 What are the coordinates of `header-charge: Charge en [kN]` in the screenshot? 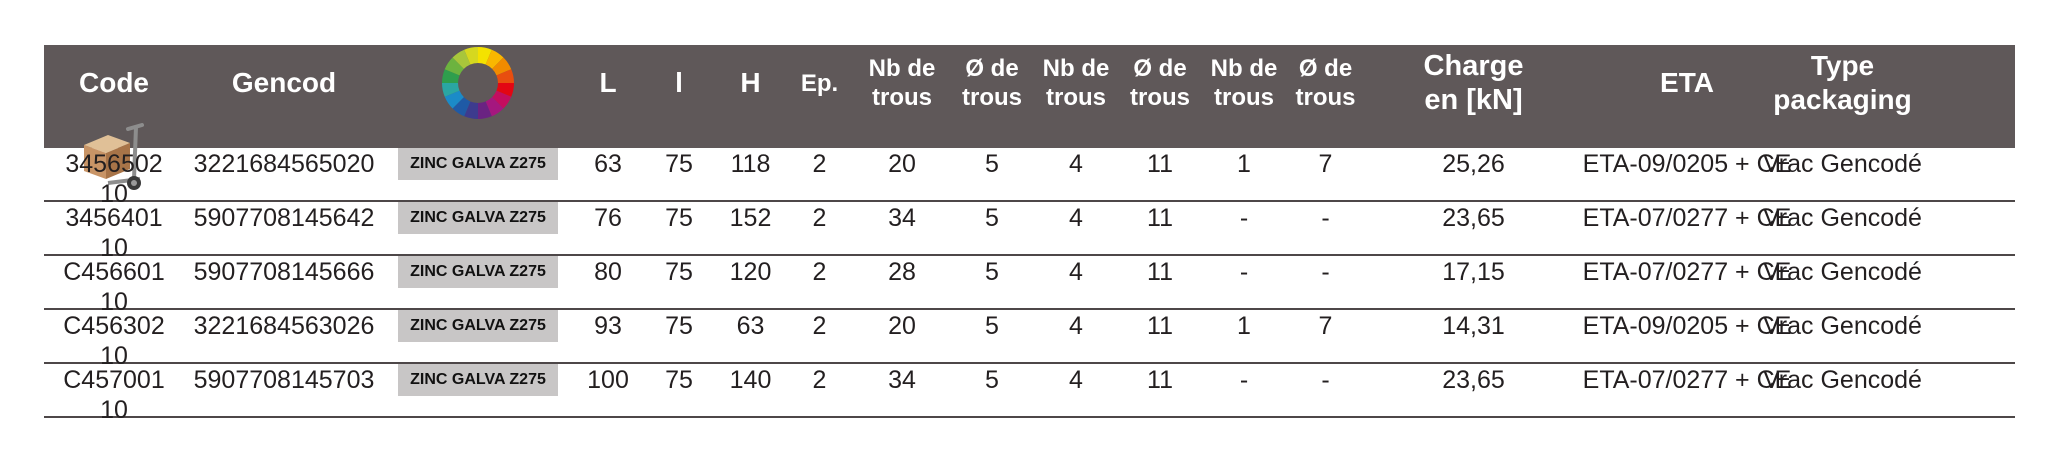 It's located at (1473, 83).